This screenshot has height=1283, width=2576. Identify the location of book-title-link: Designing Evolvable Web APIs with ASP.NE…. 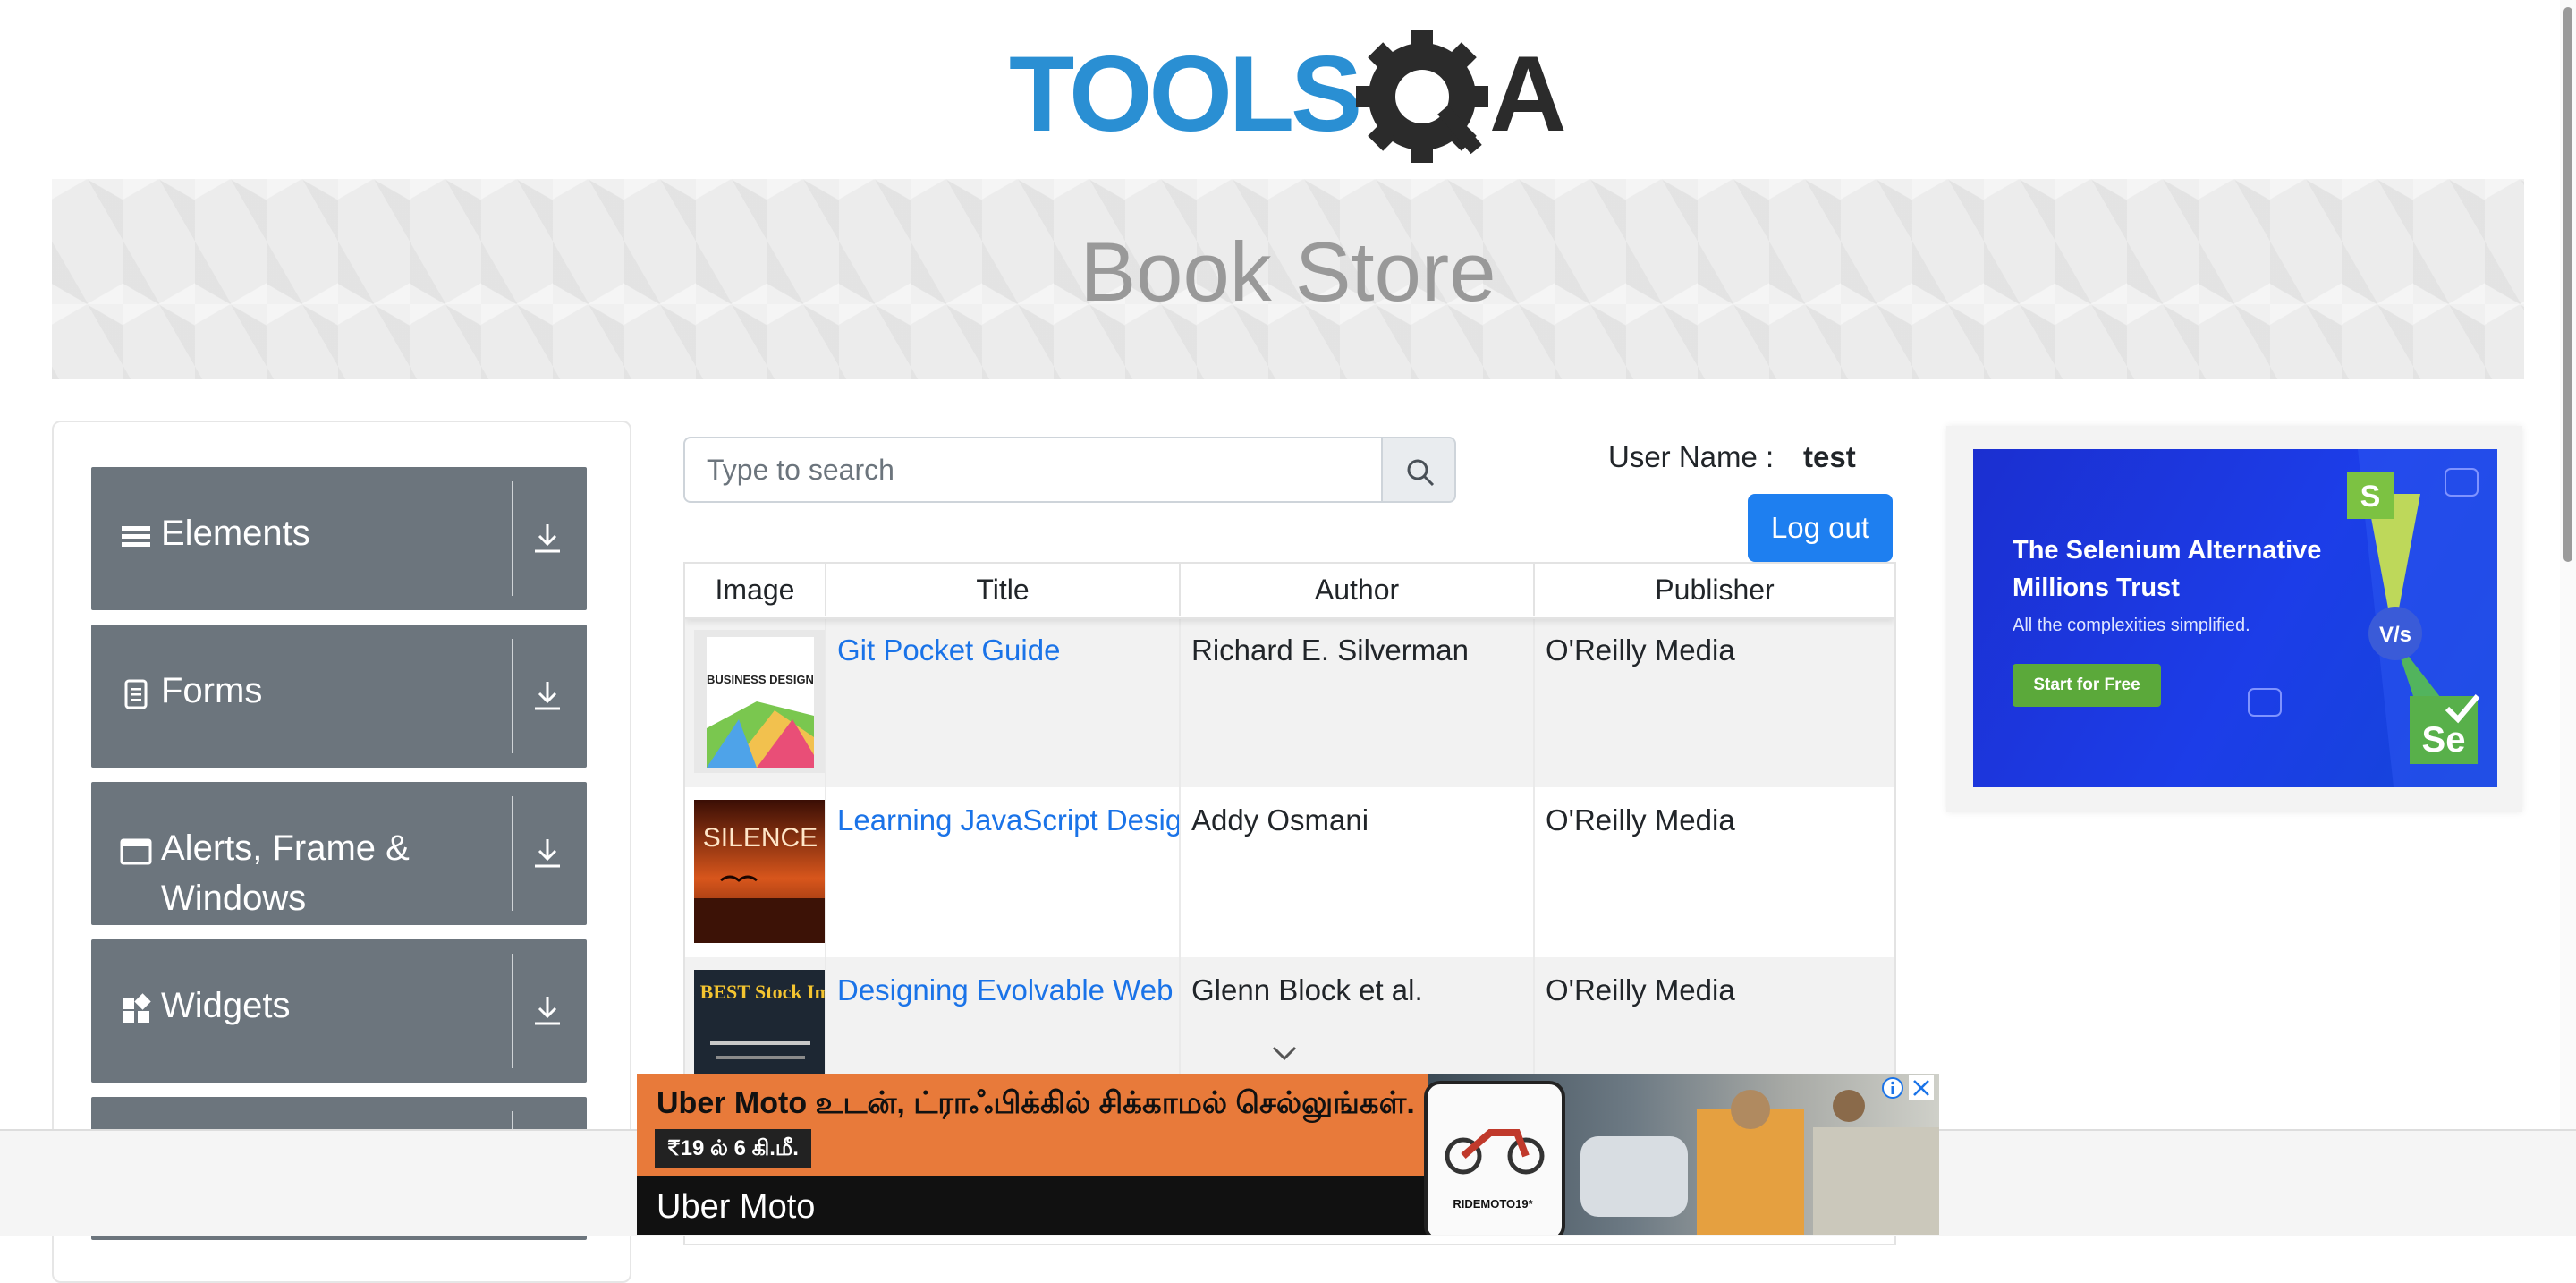
(1008, 990).